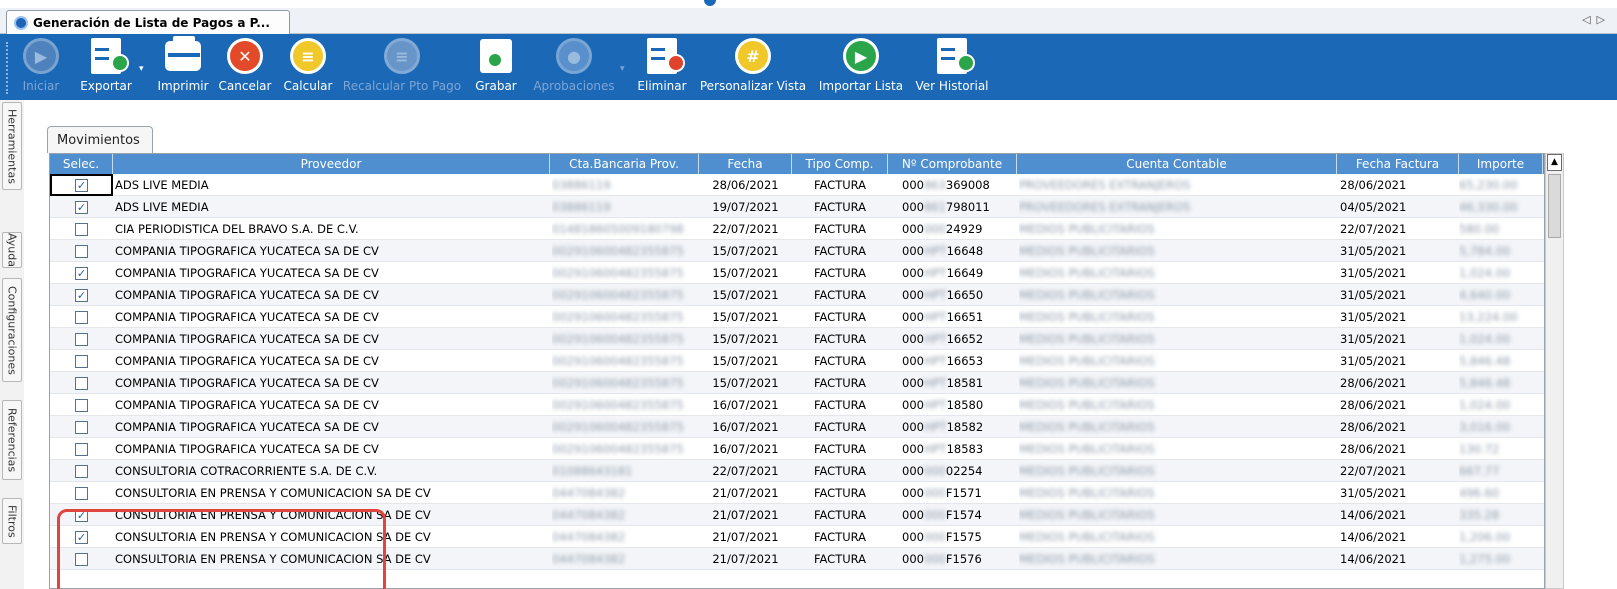 The image size is (1617, 589). Describe the element at coordinates (245, 67) in the screenshot. I see `cancel-button: ✕ Cancelar` at that location.